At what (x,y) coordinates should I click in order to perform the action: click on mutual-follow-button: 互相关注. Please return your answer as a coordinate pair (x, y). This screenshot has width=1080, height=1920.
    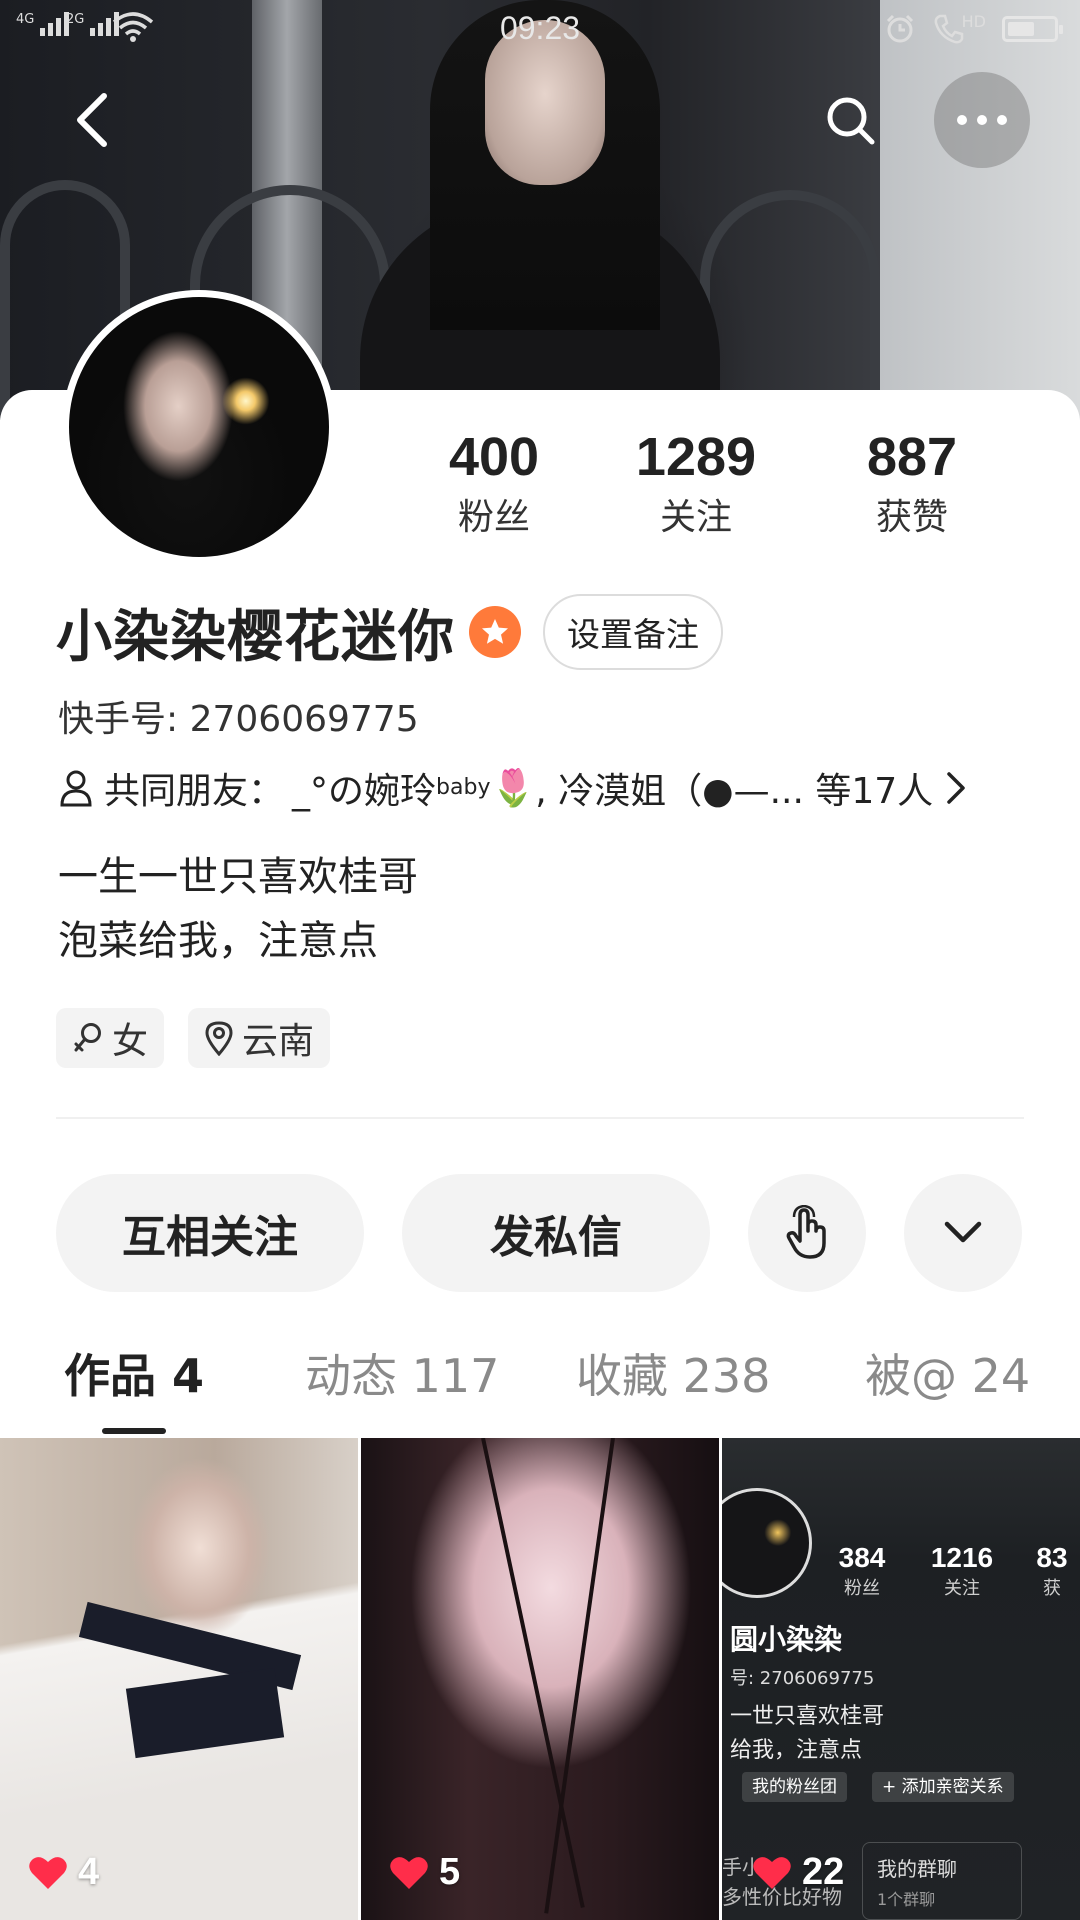
    Looking at the image, I should click on (210, 1233).